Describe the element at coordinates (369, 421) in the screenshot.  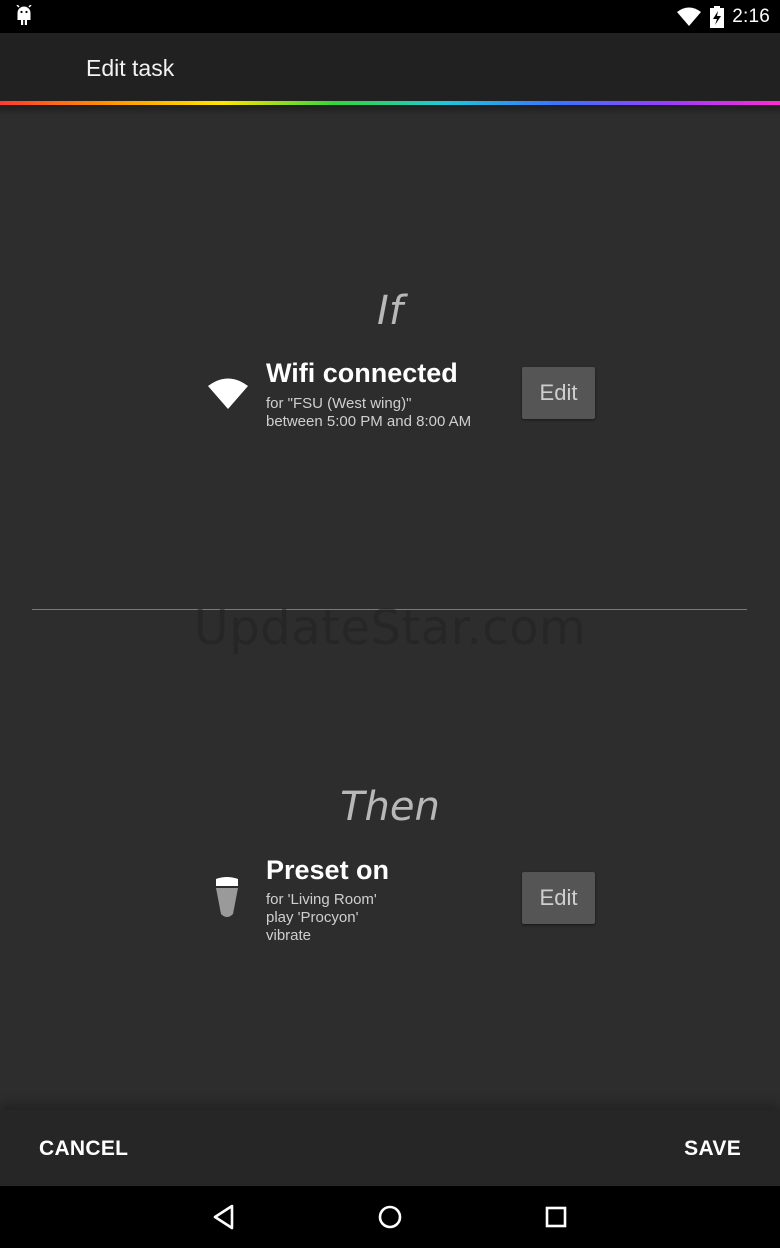
I see `if-detail-line: between 5:00 PM and 8:00 AM` at that location.